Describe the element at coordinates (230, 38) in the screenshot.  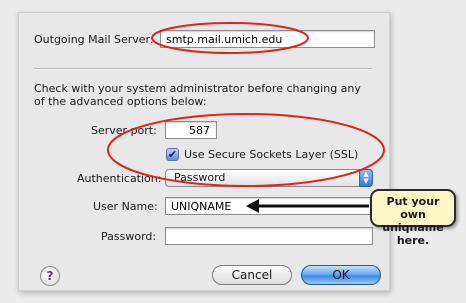
I see `server-highlight-ellipse` at that location.